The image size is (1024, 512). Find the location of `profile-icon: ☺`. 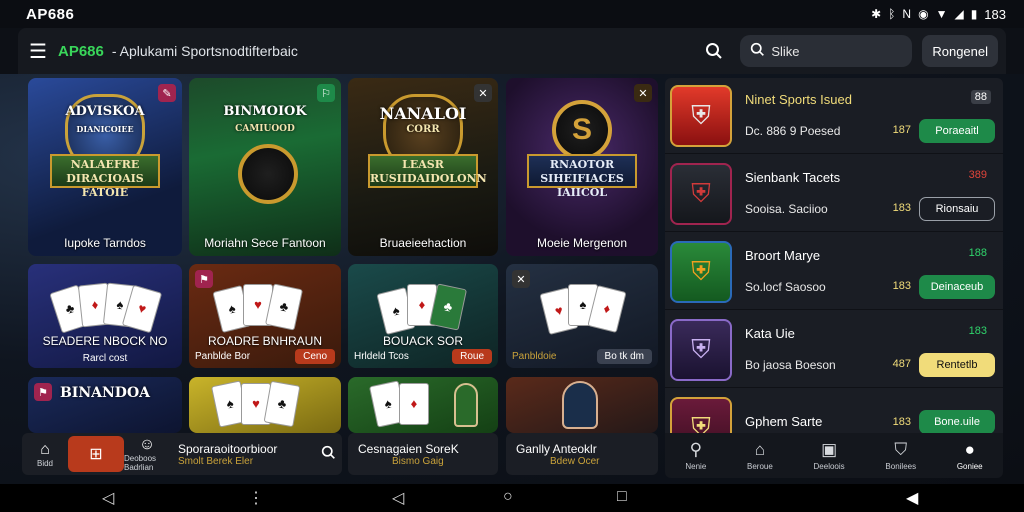

profile-icon: ☺ is located at coordinates (147, 444).